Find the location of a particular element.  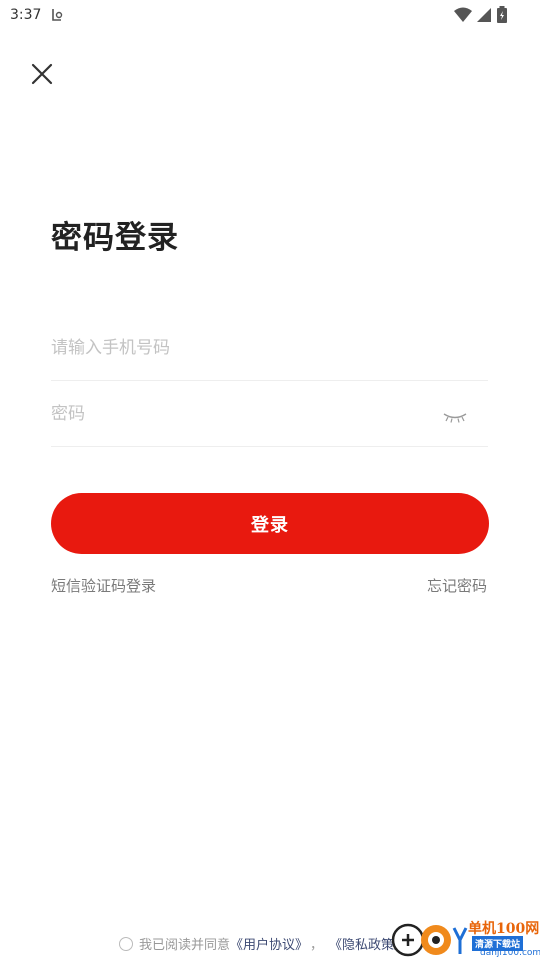

close-button is located at coordinates (42, 74).